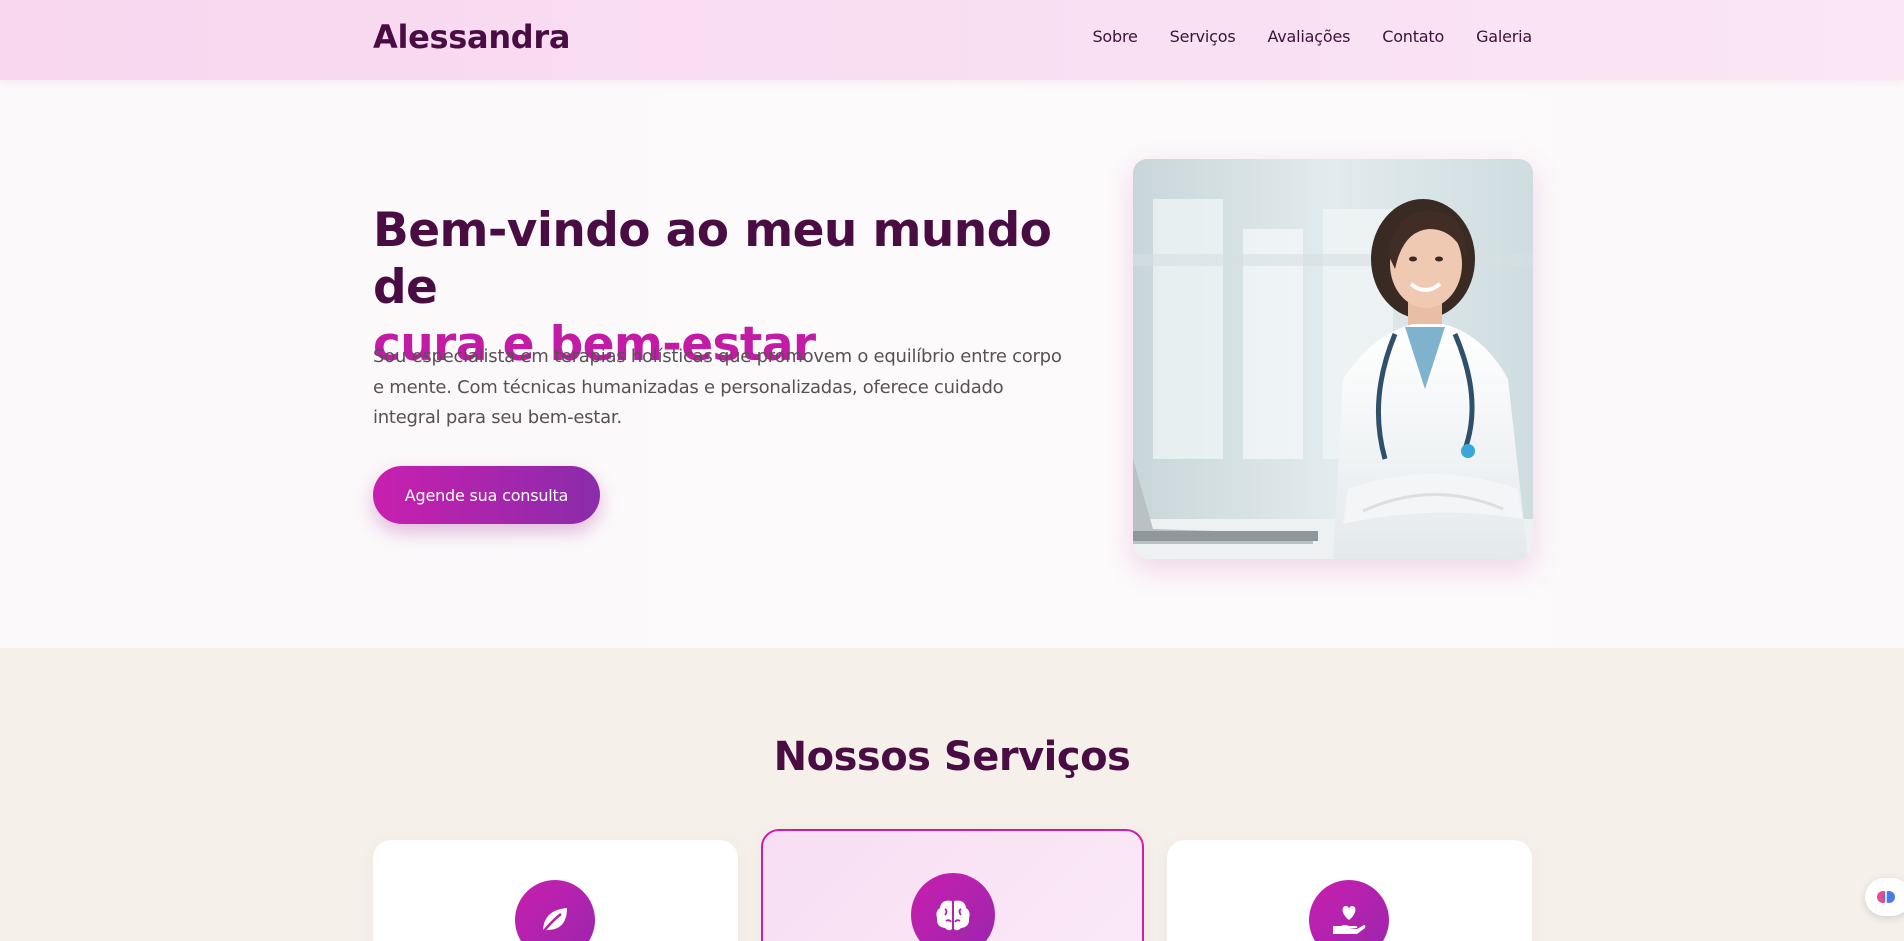 This screenshot has width=1904, height=941. I want to click on nav-link-servicos: Serviços, so click(1203, 36).